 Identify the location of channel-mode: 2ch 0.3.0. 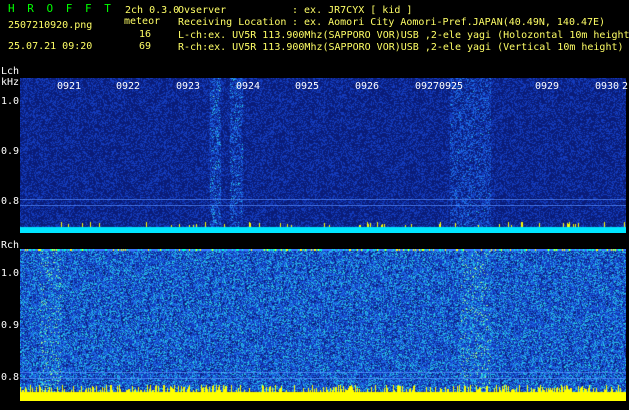
(152, 10).